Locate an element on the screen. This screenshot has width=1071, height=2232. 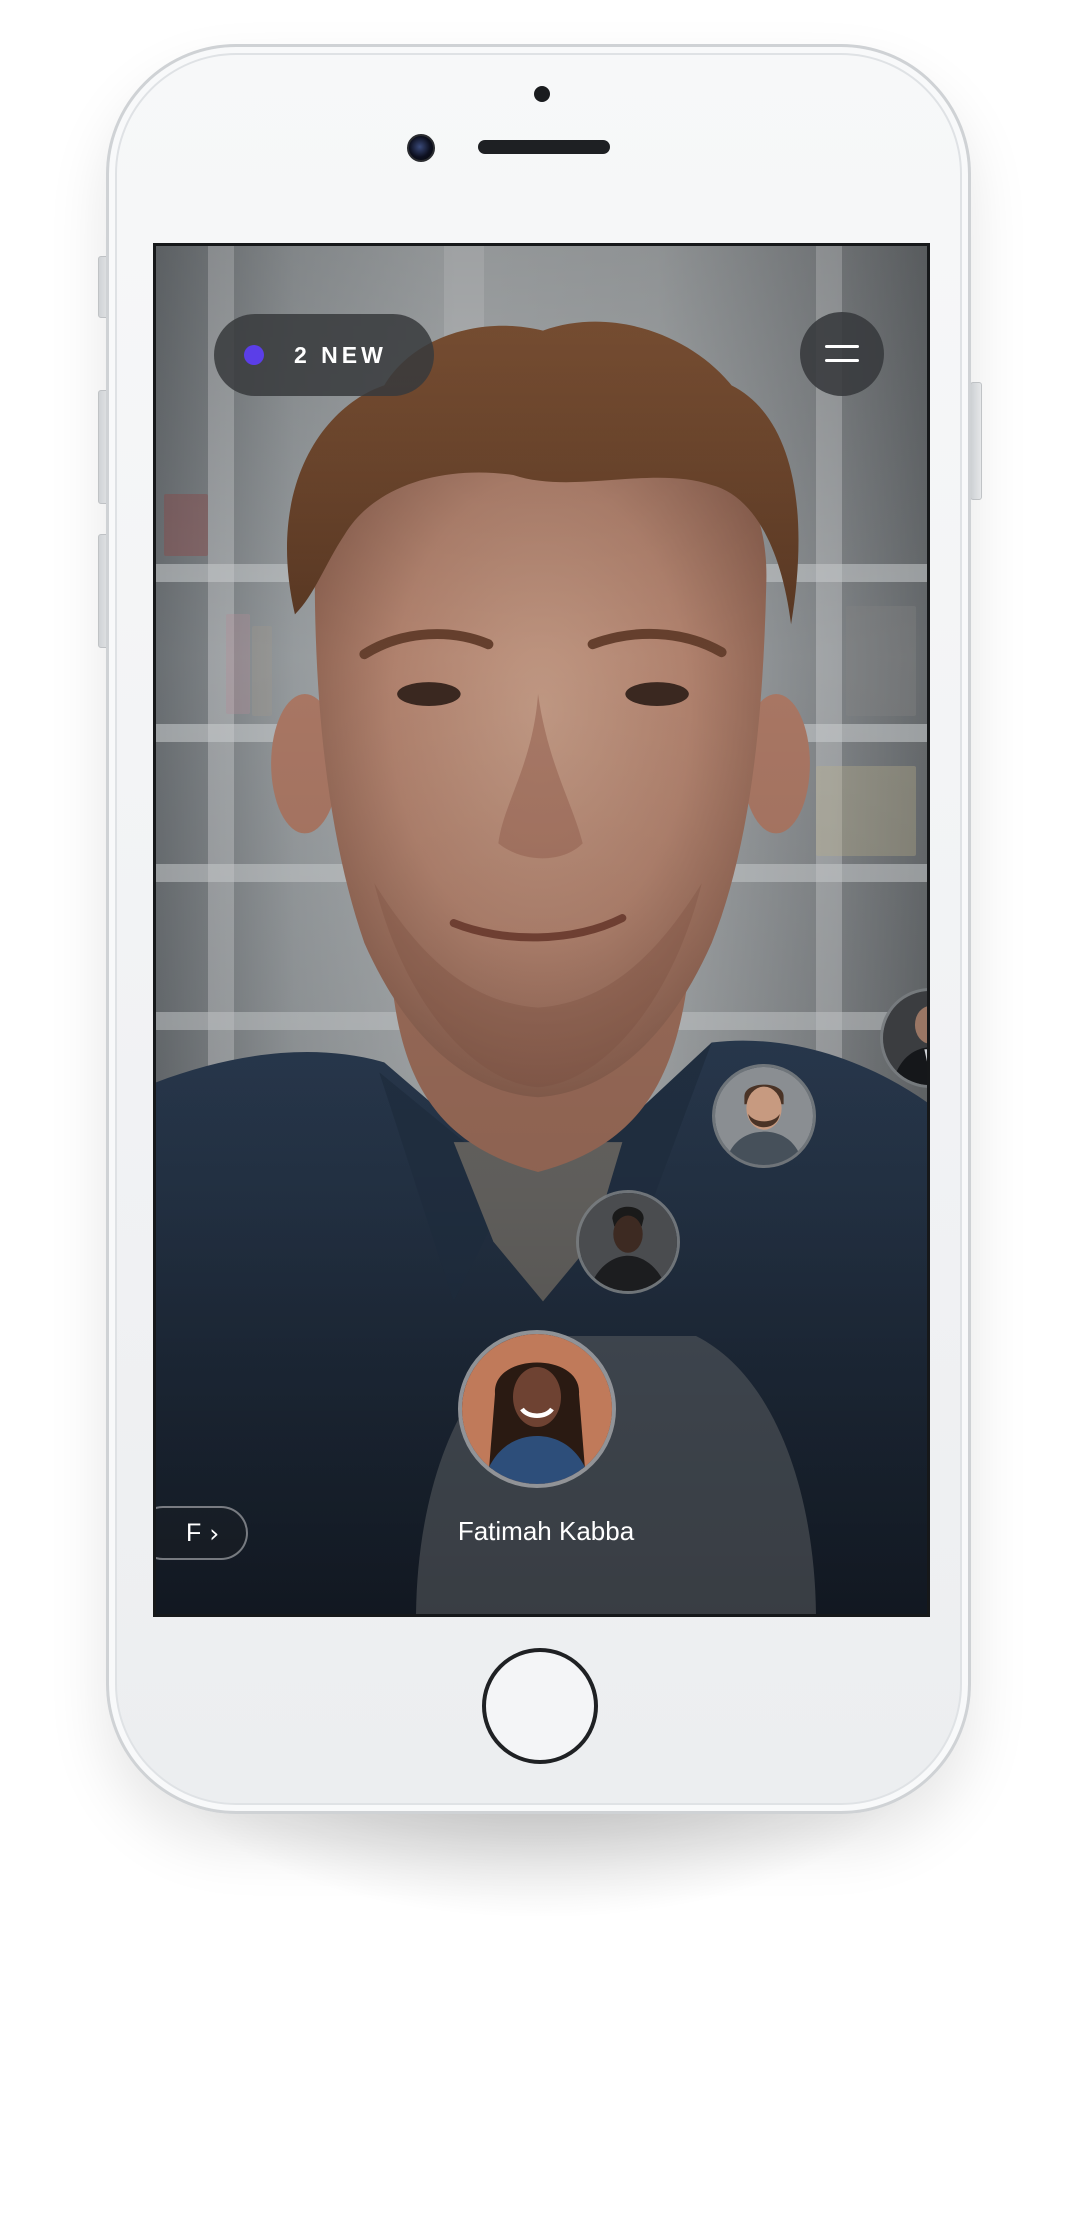
alphabet-index-tab: F › is located at coordinates (202, 1533).